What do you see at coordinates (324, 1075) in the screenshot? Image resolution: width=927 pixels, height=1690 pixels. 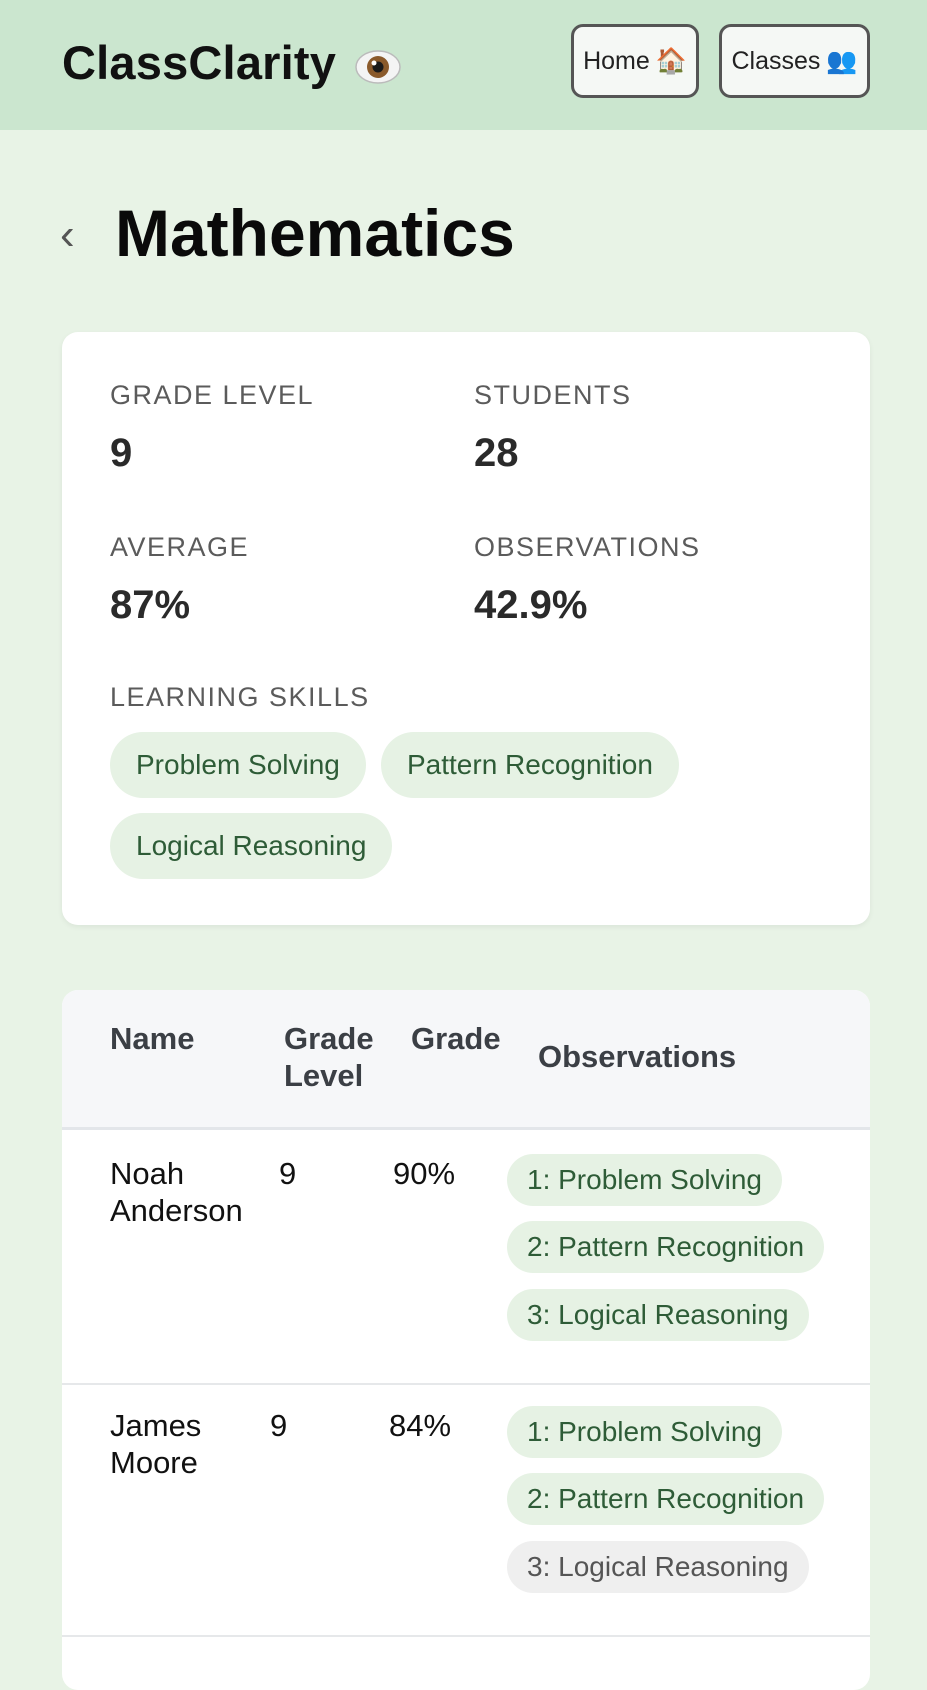 I see `header-line: Level` at bounding box center [324, 1075].